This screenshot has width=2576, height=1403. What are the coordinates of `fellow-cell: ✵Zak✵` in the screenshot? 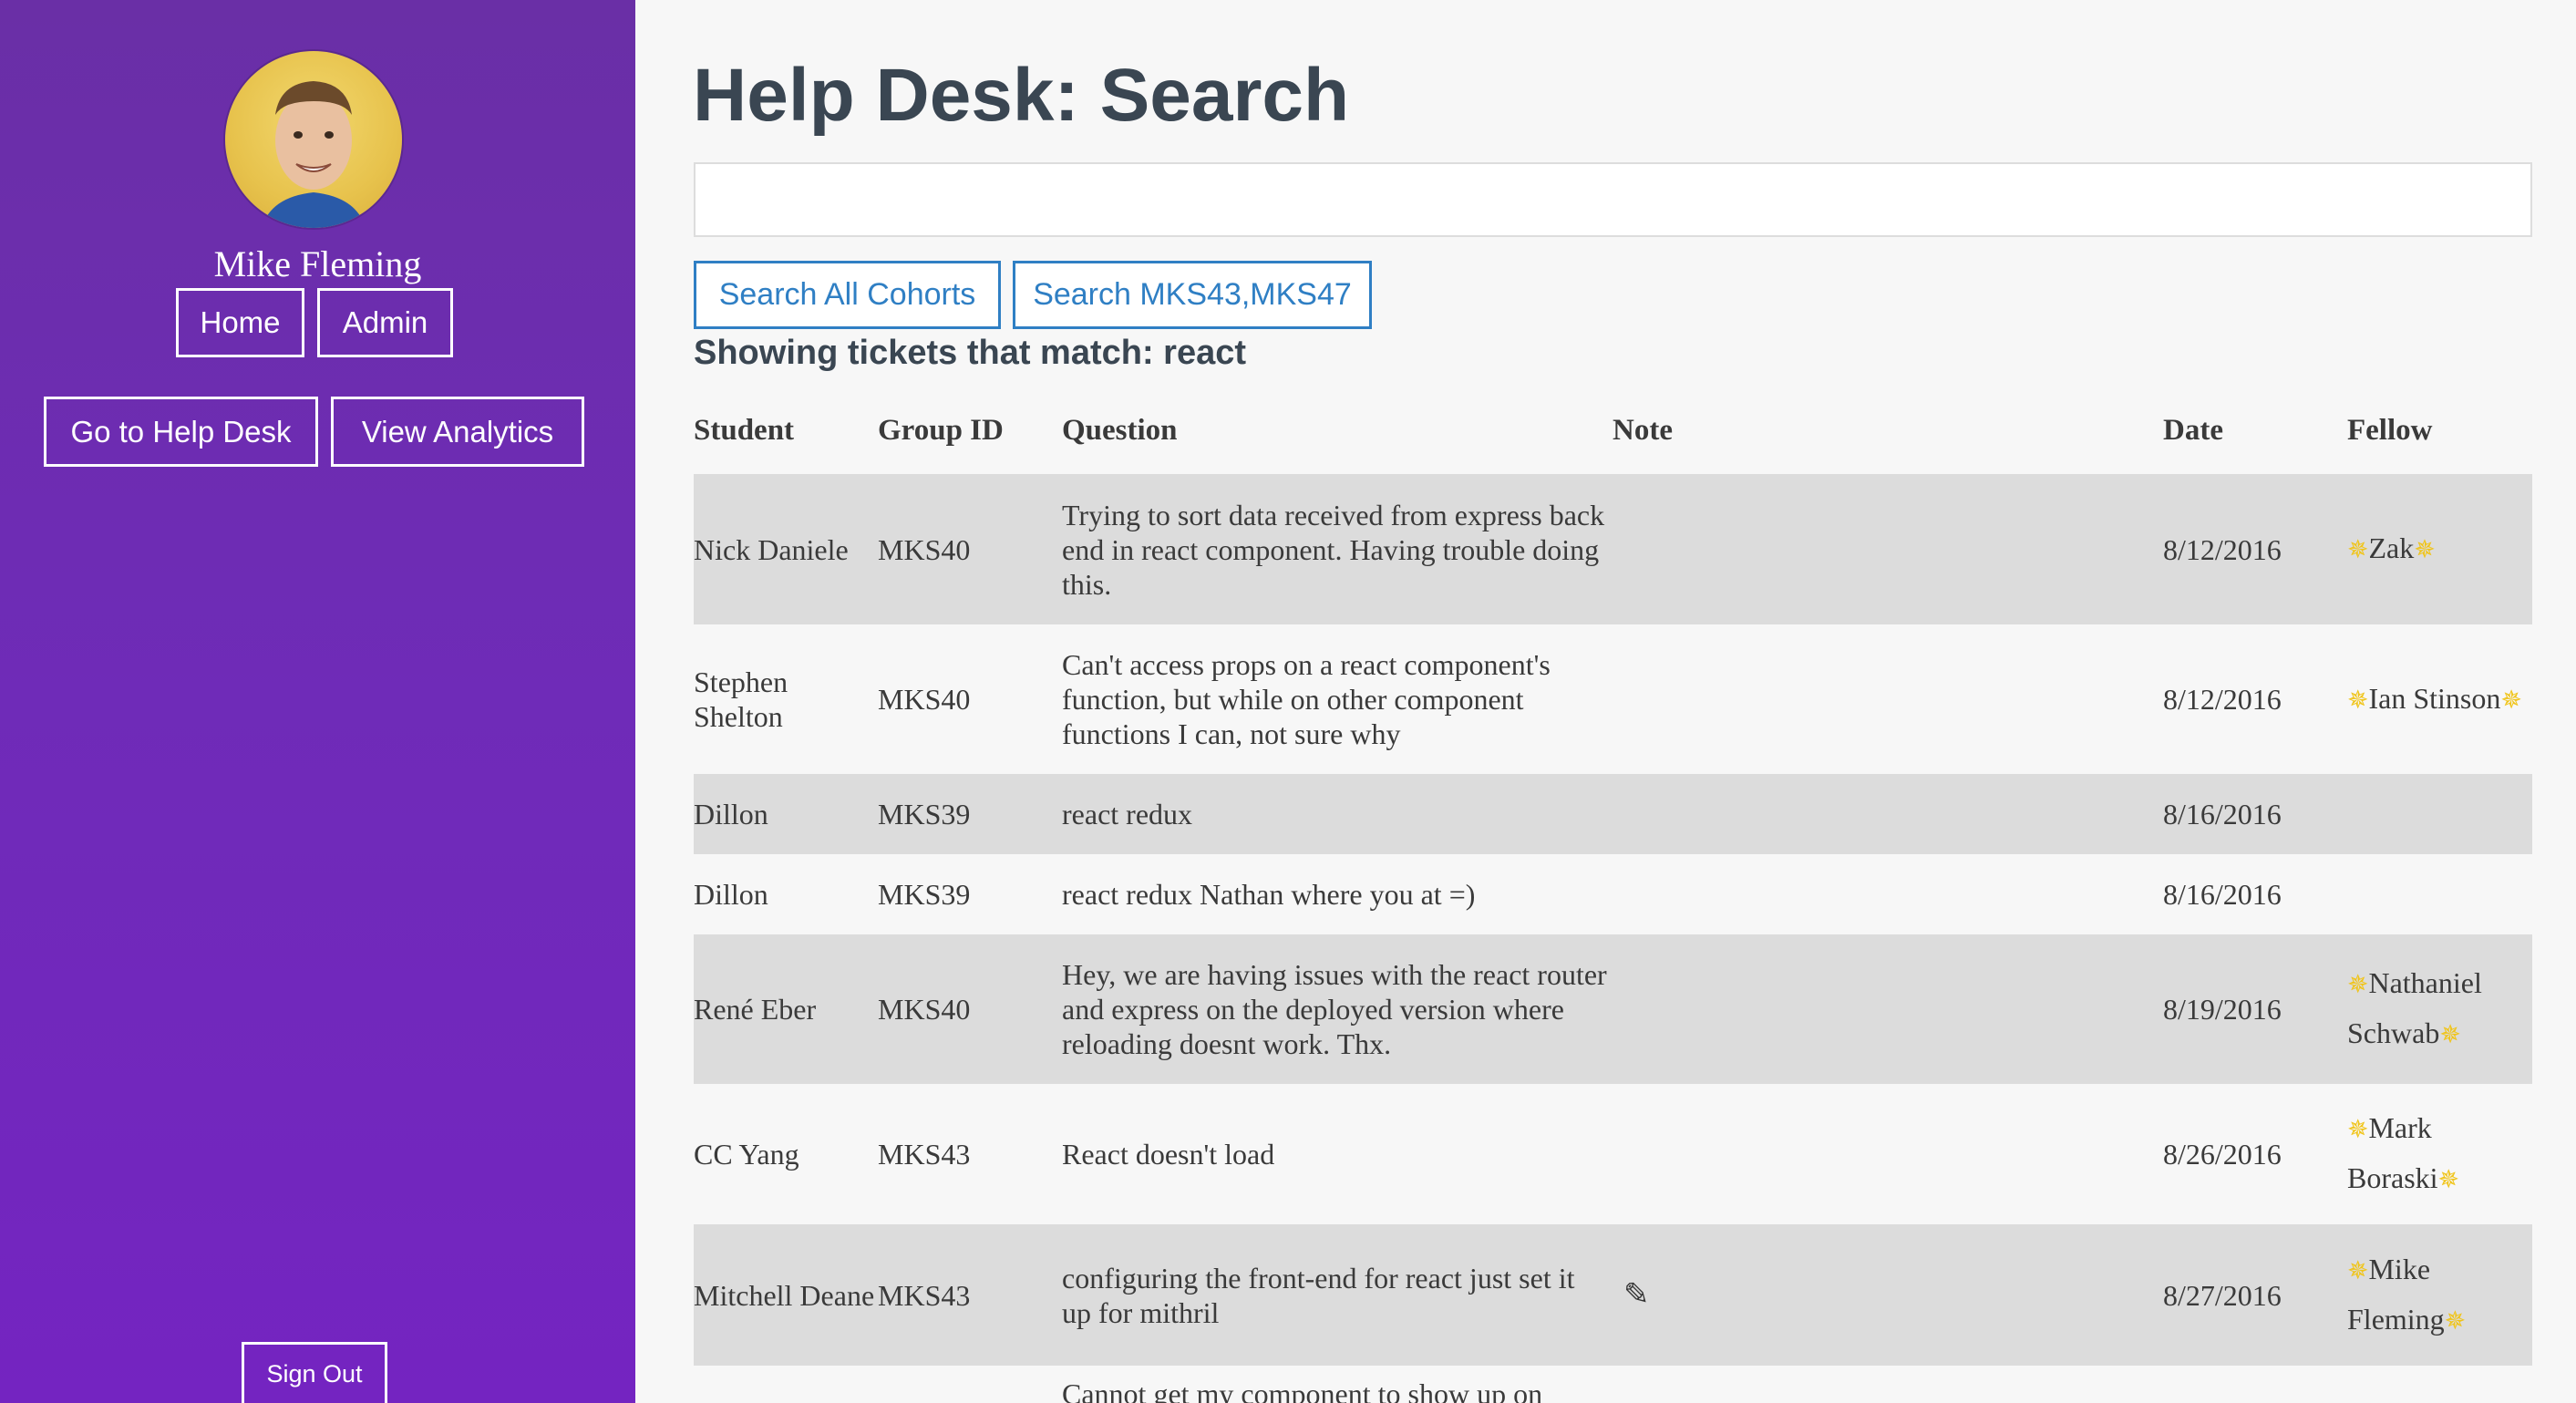 It's located at (2439, 549).